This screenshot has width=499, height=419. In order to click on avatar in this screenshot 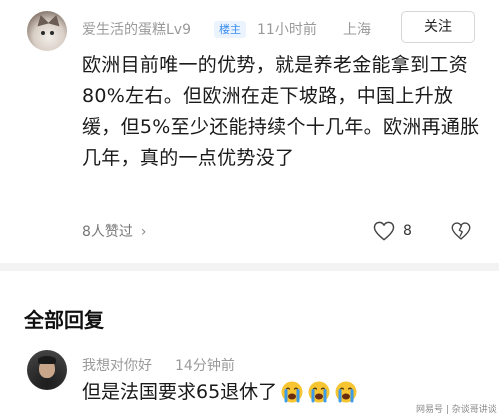, I will do `click(47, 31)`.